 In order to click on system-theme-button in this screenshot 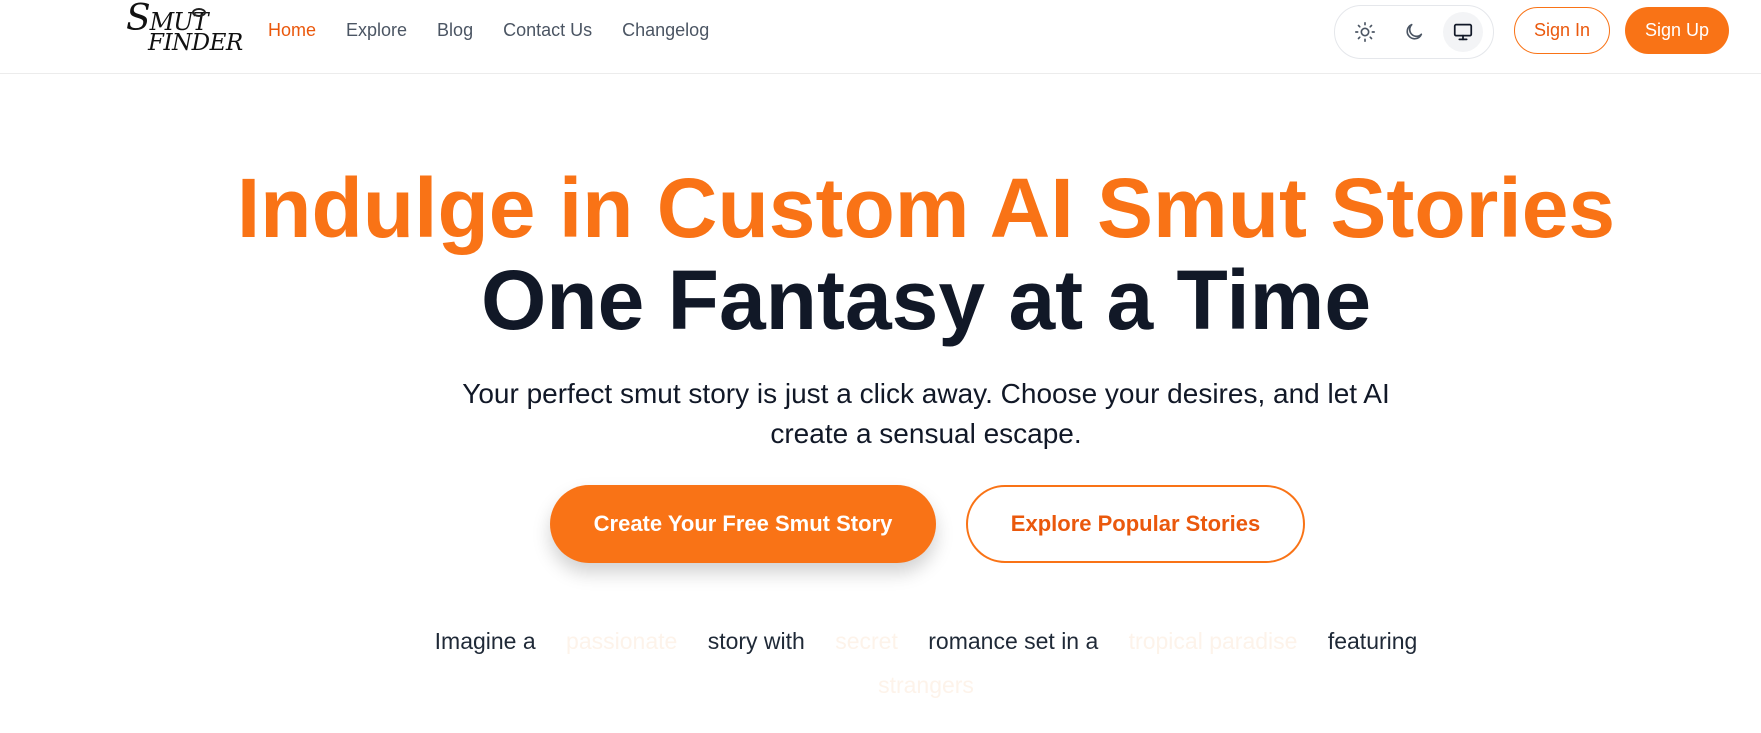, I will do `click(1462, 32)`.